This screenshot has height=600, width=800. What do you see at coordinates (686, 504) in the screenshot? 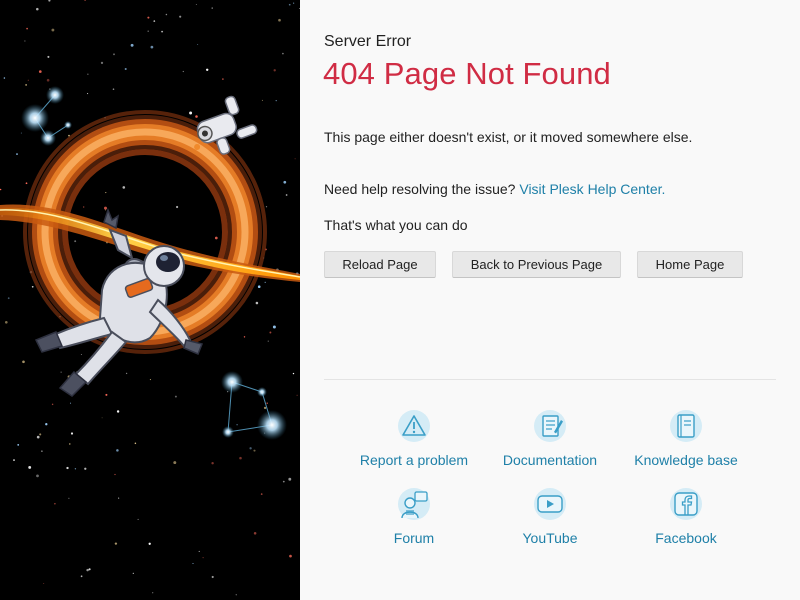
I see `facebook-icon` at bounding box center [686, 504].